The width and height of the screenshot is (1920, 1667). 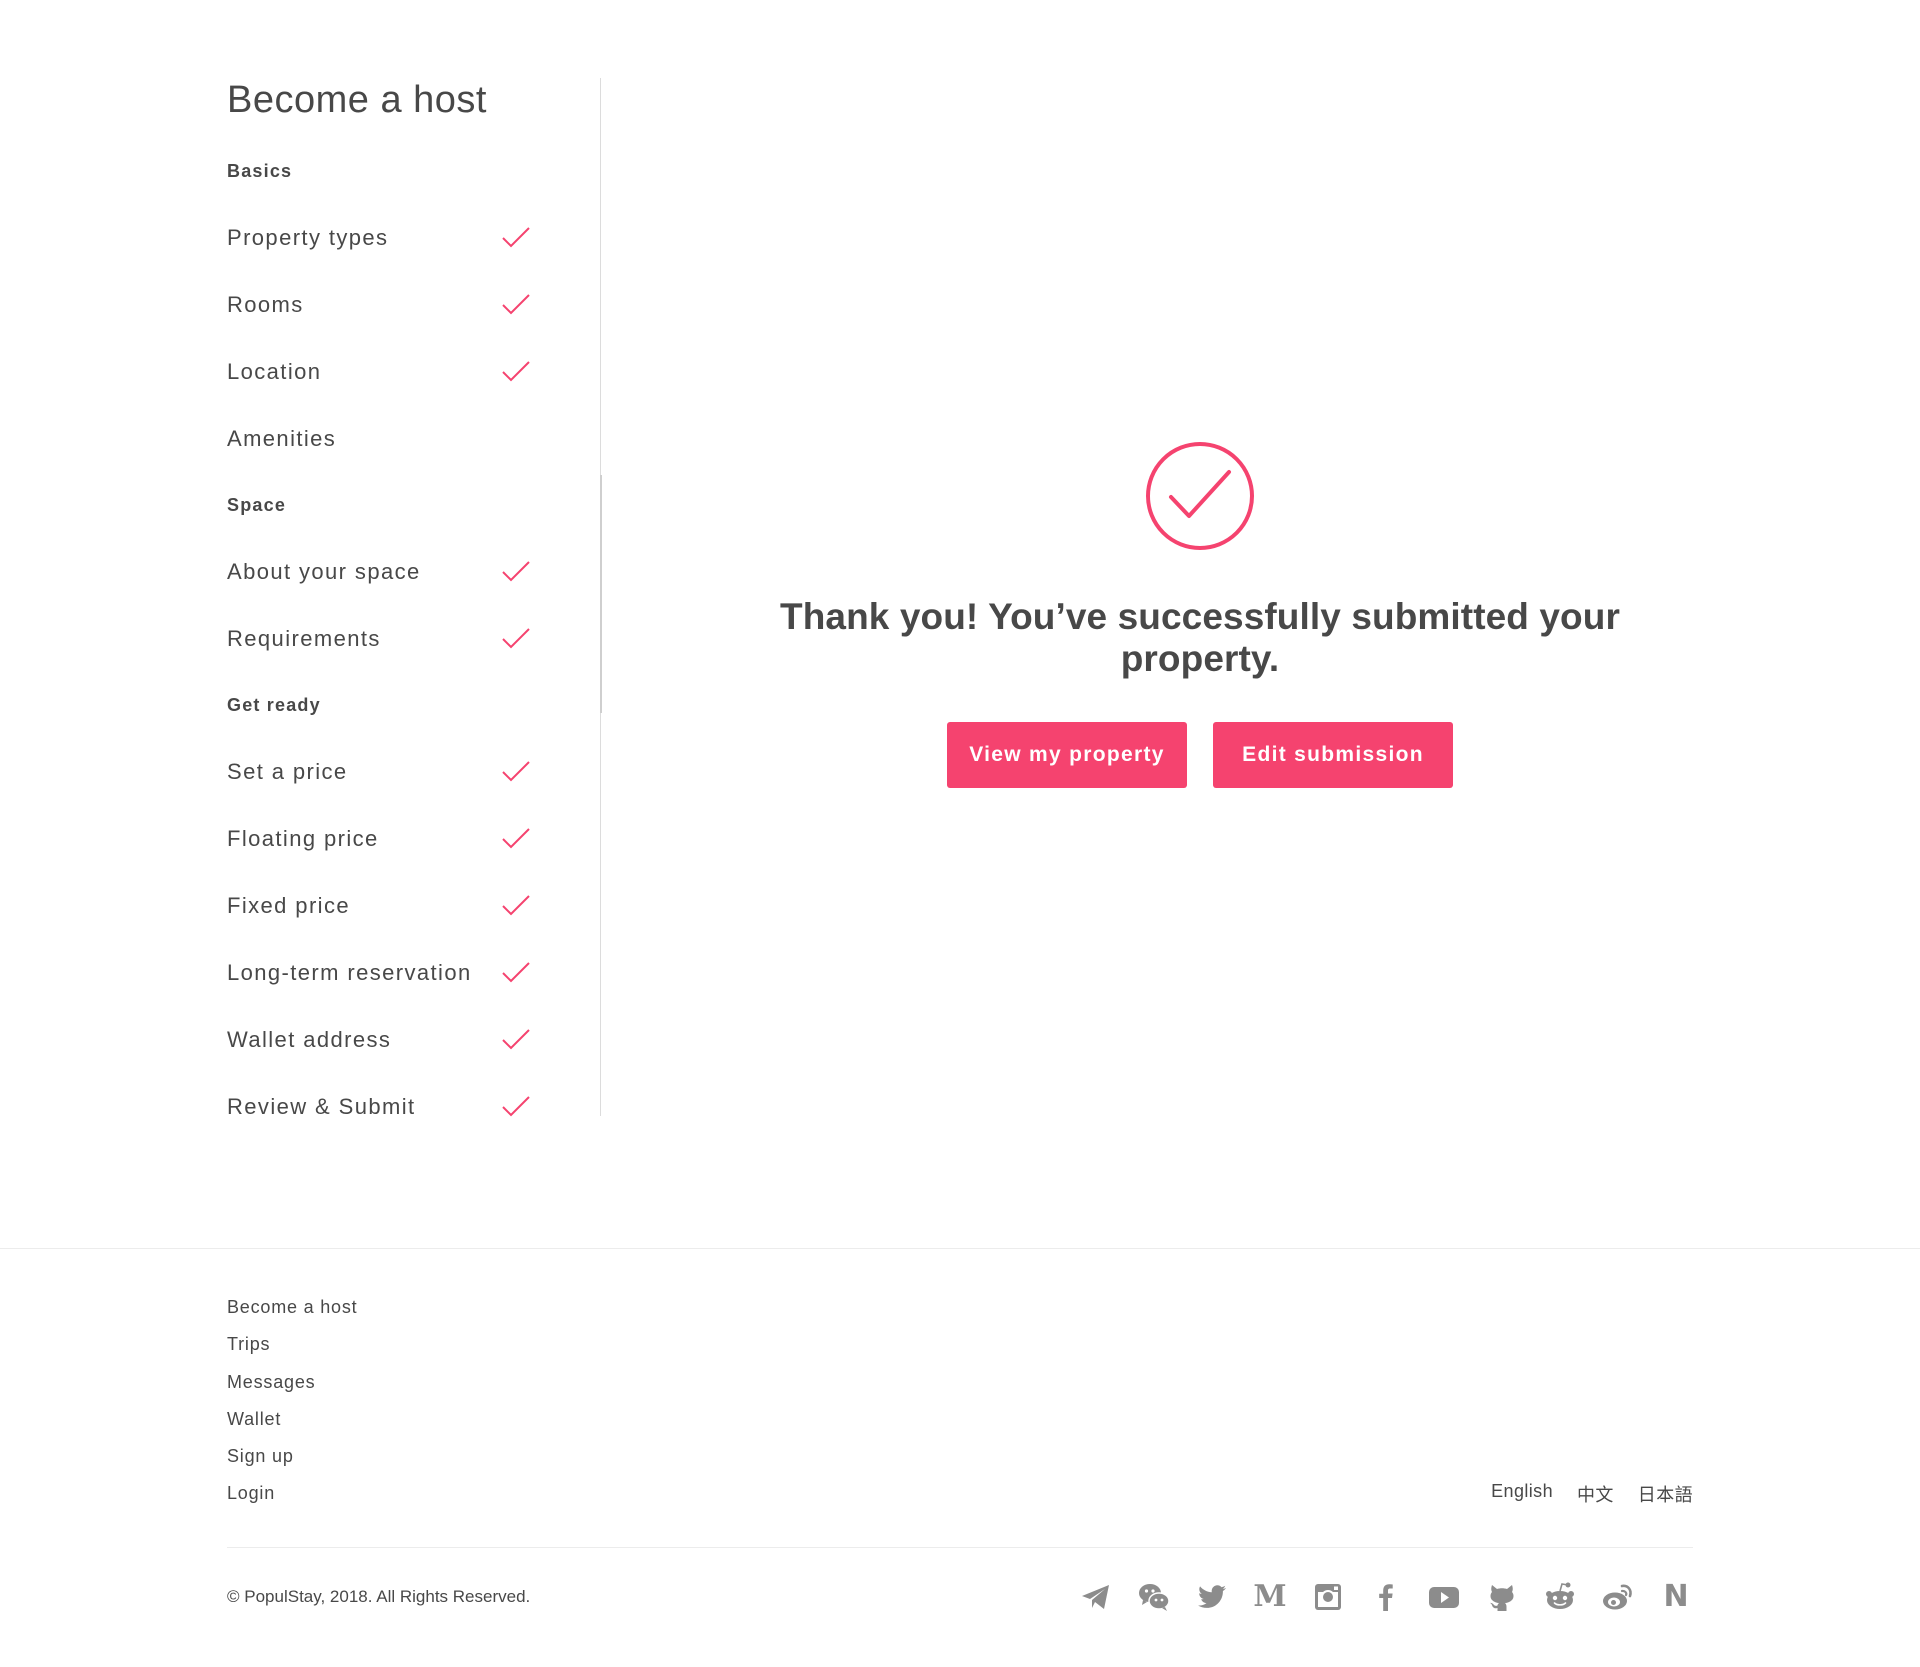 I want to click on sidebar-step: Long-term reservation, so click(x=412, y=972).